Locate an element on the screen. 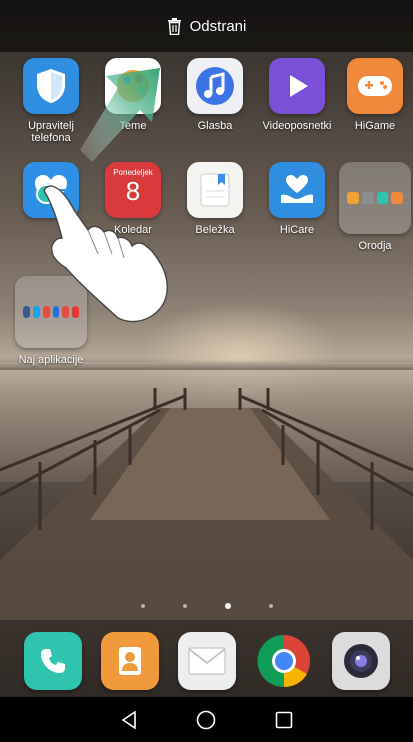  app-label: HiGame is located at coordinates (375, 126).